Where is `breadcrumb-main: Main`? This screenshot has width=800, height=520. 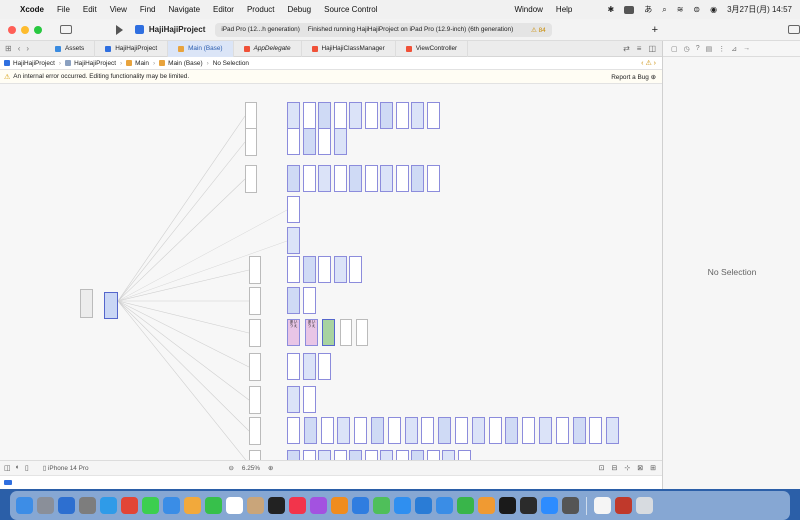
breadcrumb-main: Main is located at coordinates (137, 63).